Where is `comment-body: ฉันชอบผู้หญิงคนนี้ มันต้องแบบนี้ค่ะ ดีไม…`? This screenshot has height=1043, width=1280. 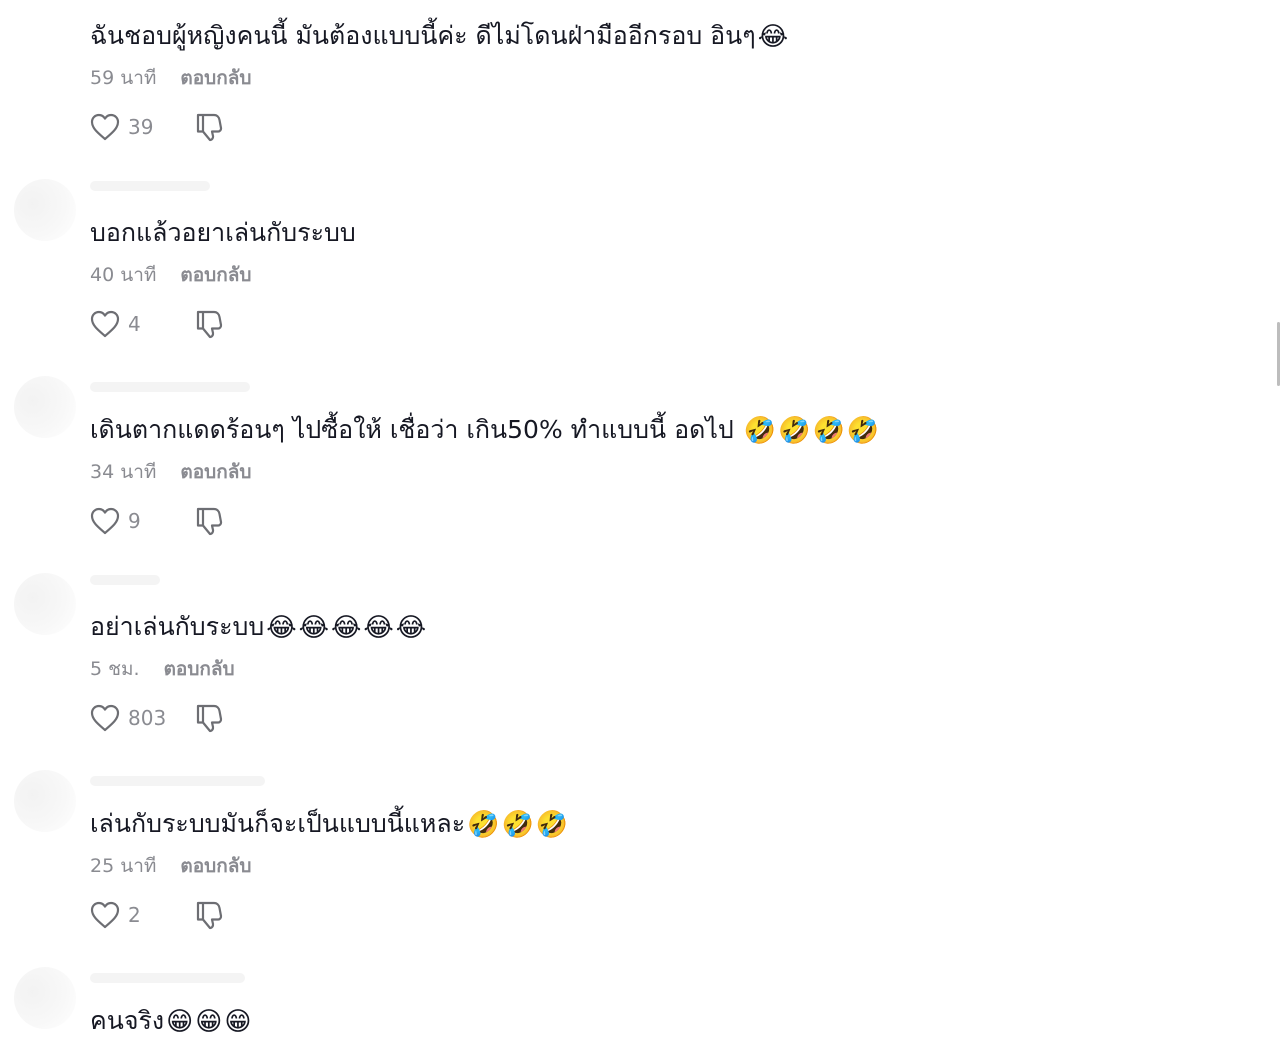 comment-body: ฉันชอบผู้หญิงคนนี้ มันต้องแบบนี้ค่ะ ดีไม… is located at coordinates (423, 35).